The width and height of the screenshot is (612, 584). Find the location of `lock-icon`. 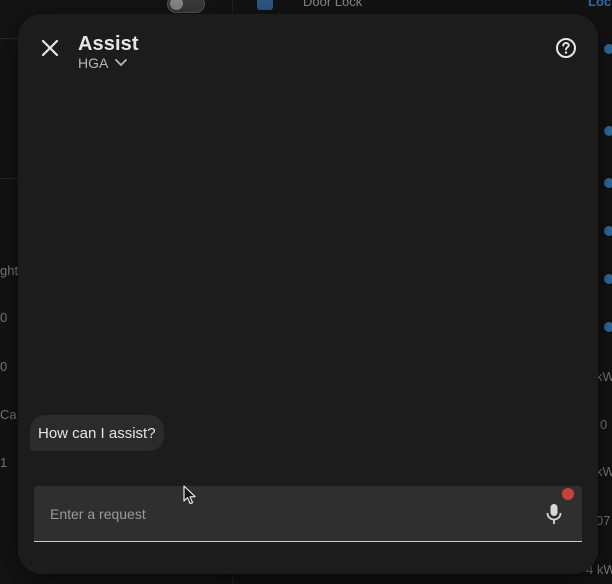

lock-icon is located at coordinates (265, 5).